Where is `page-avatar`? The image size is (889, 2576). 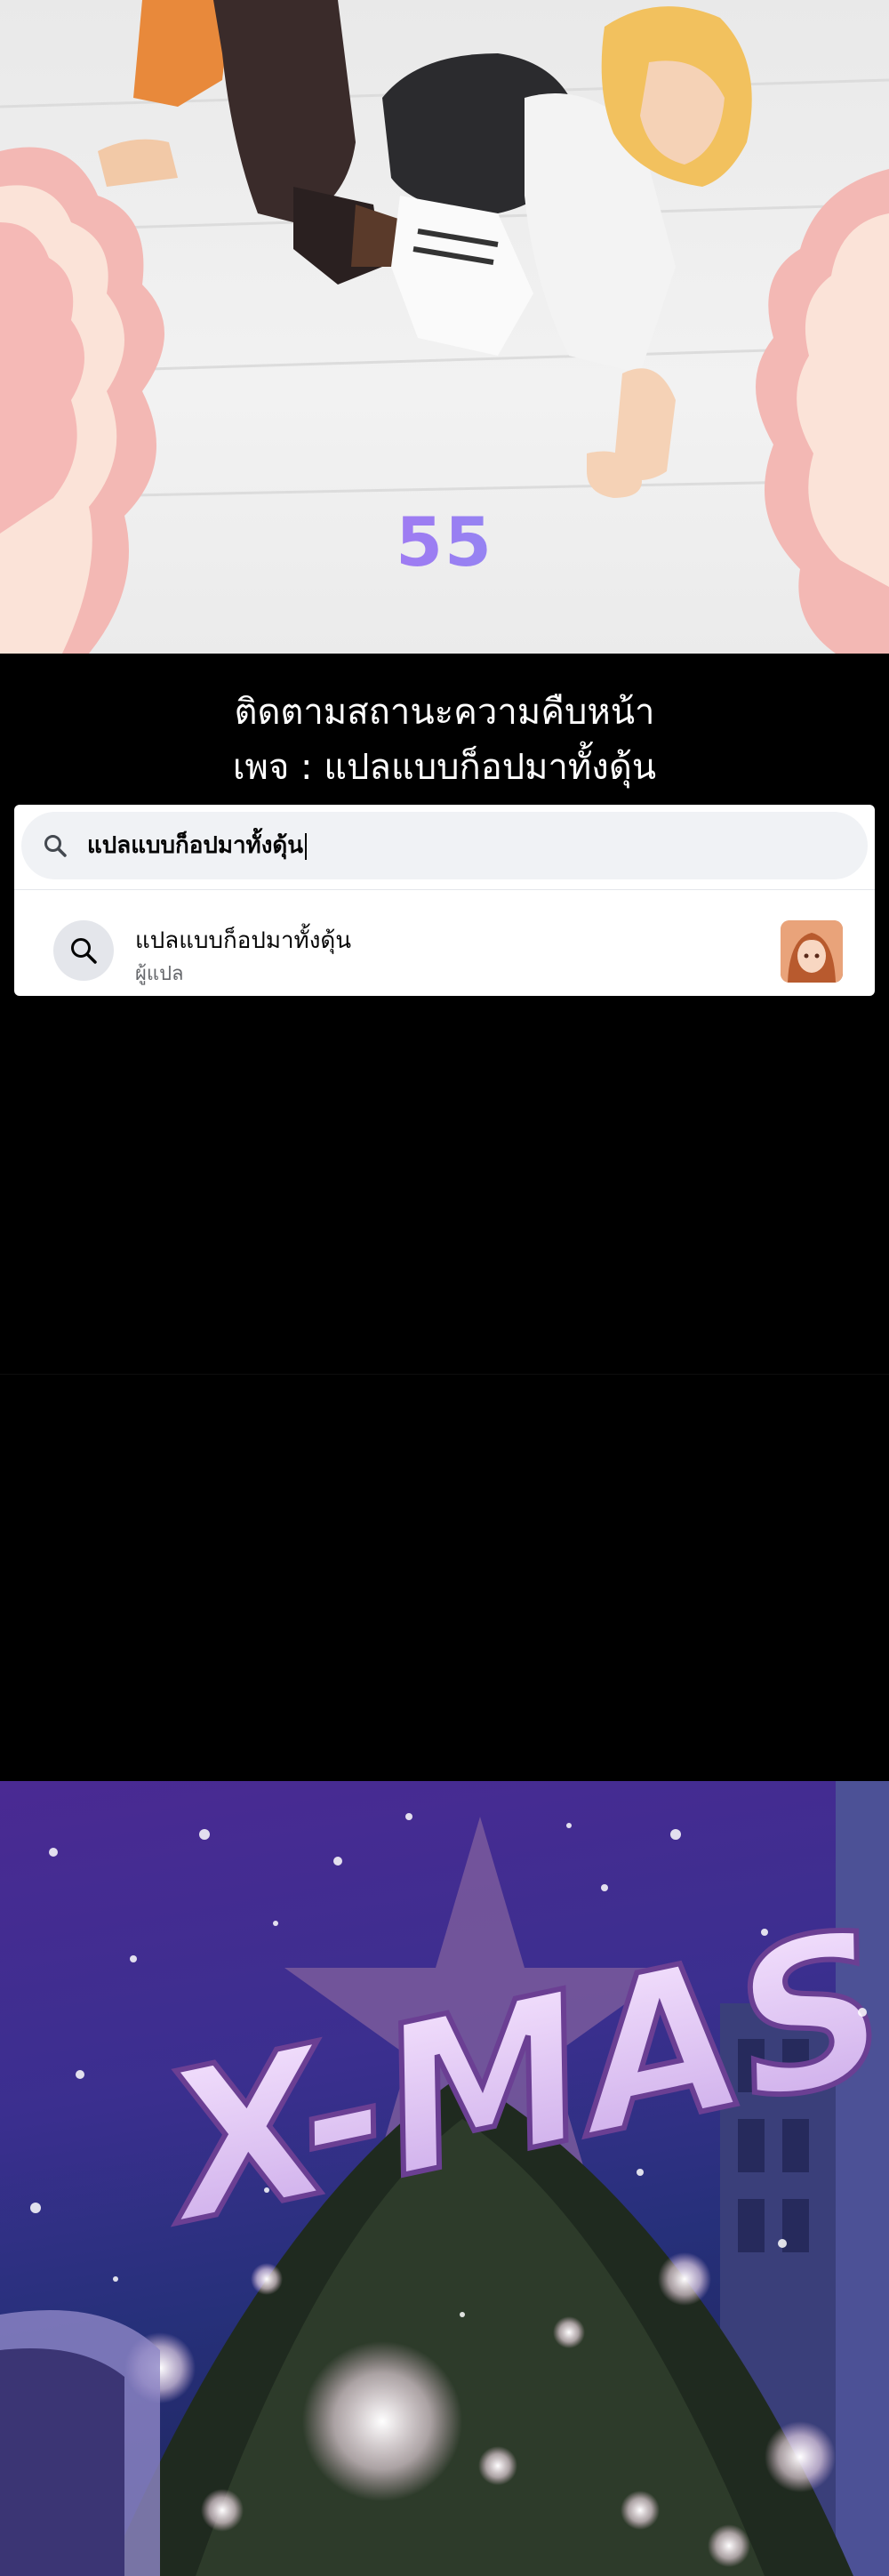 page-avatar is located at coordinates (812, 951).